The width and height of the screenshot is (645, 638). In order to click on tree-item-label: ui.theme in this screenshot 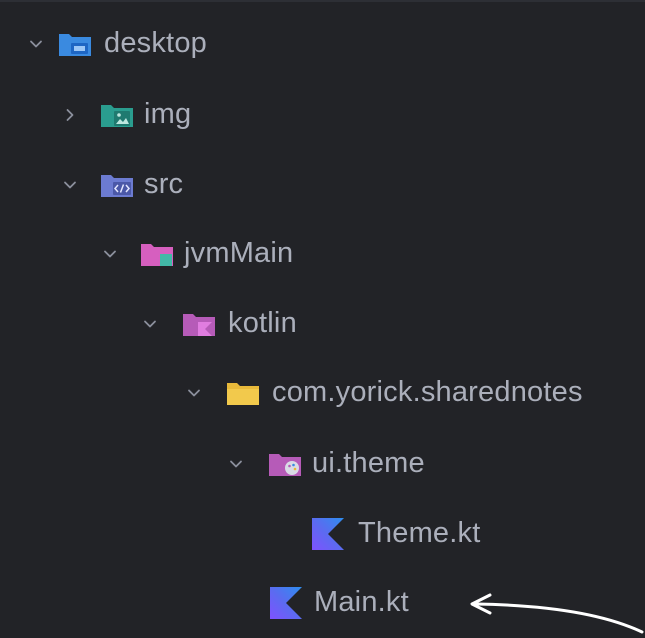, I will do `click(368, 462)`.